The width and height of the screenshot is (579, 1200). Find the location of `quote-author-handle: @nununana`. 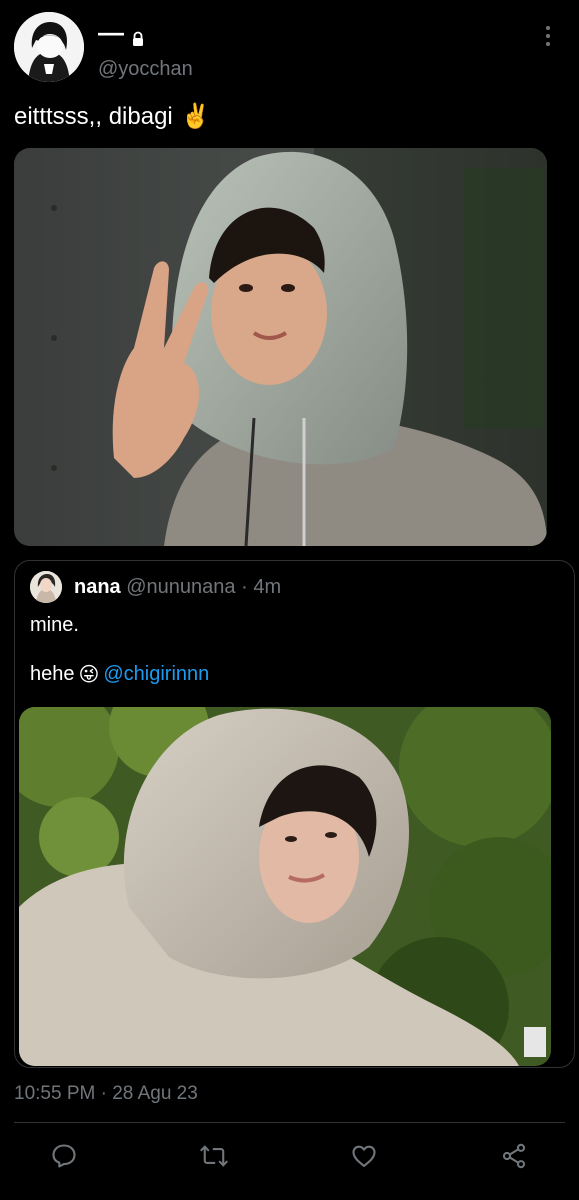

quote-author-handle: @nununana is located at coordinates (180, 587).